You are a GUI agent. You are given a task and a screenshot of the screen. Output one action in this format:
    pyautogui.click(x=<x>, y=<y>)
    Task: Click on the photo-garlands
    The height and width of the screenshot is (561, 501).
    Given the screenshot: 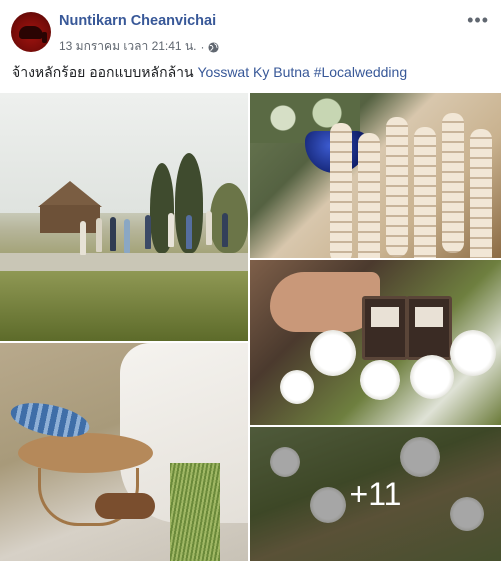 What is the action you would take?
    pyautogui.click(x=375, y=175)
    